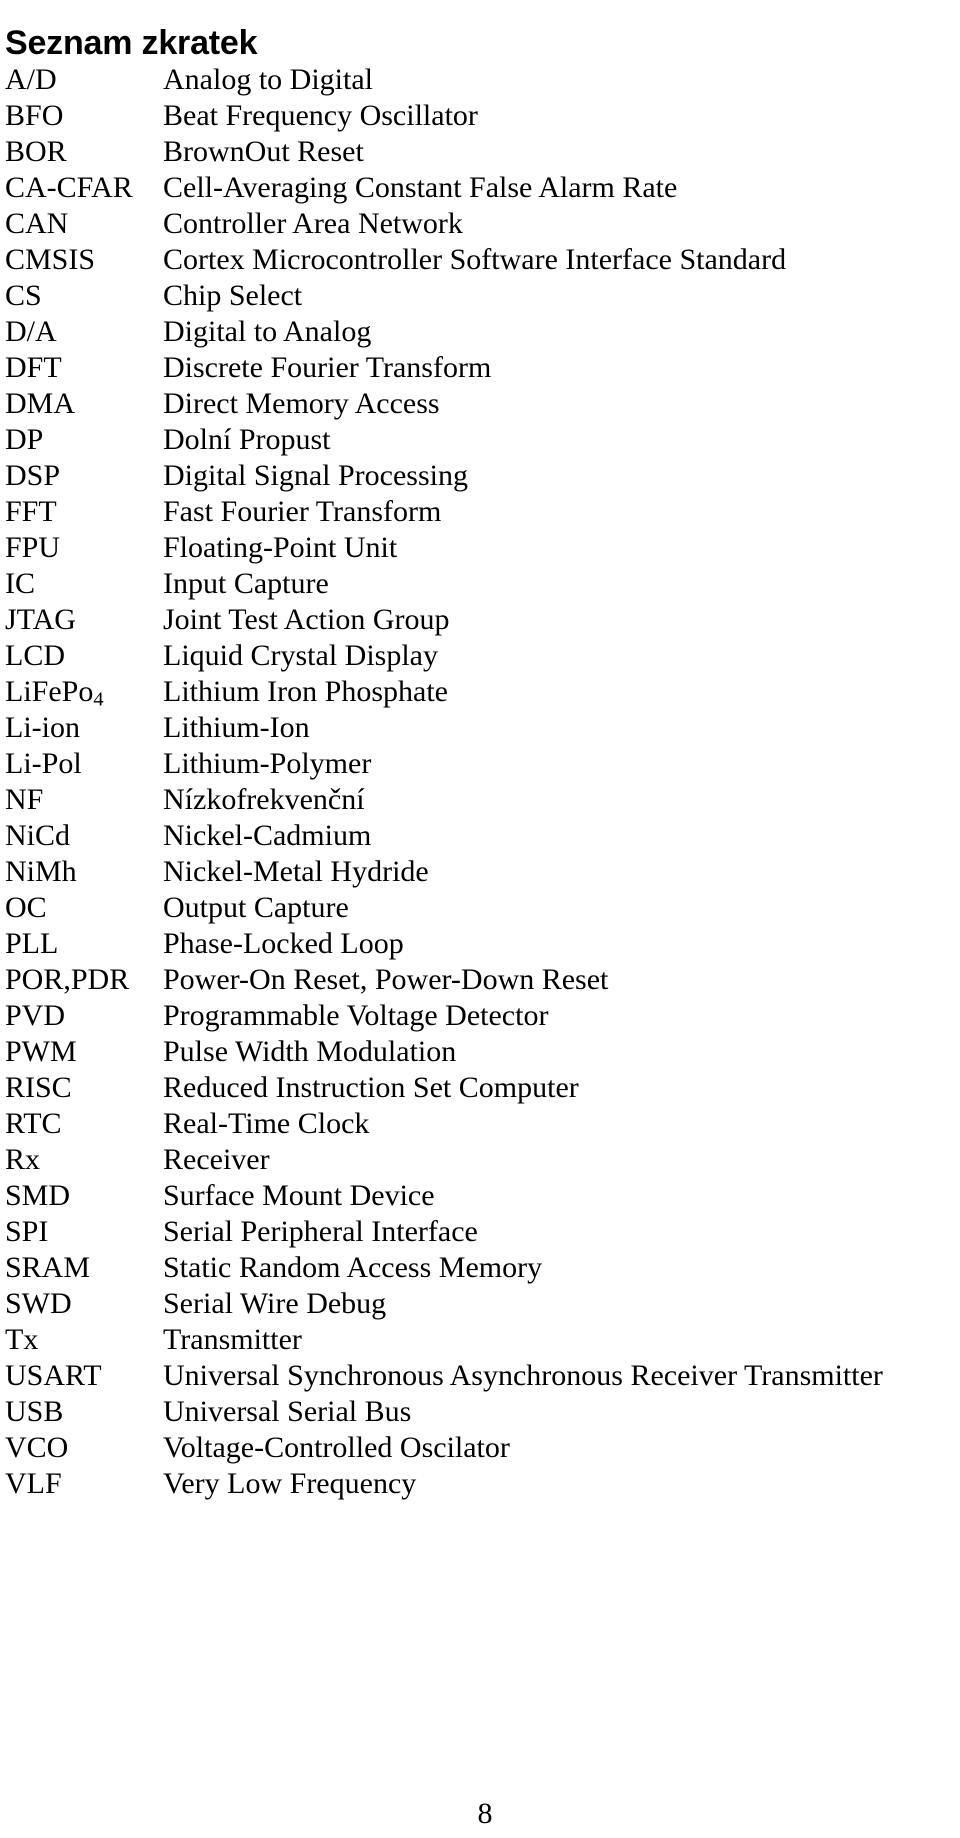 The image size is (960, 1838). I want to click on abbreviation-term: USART, so click(53, 1375).